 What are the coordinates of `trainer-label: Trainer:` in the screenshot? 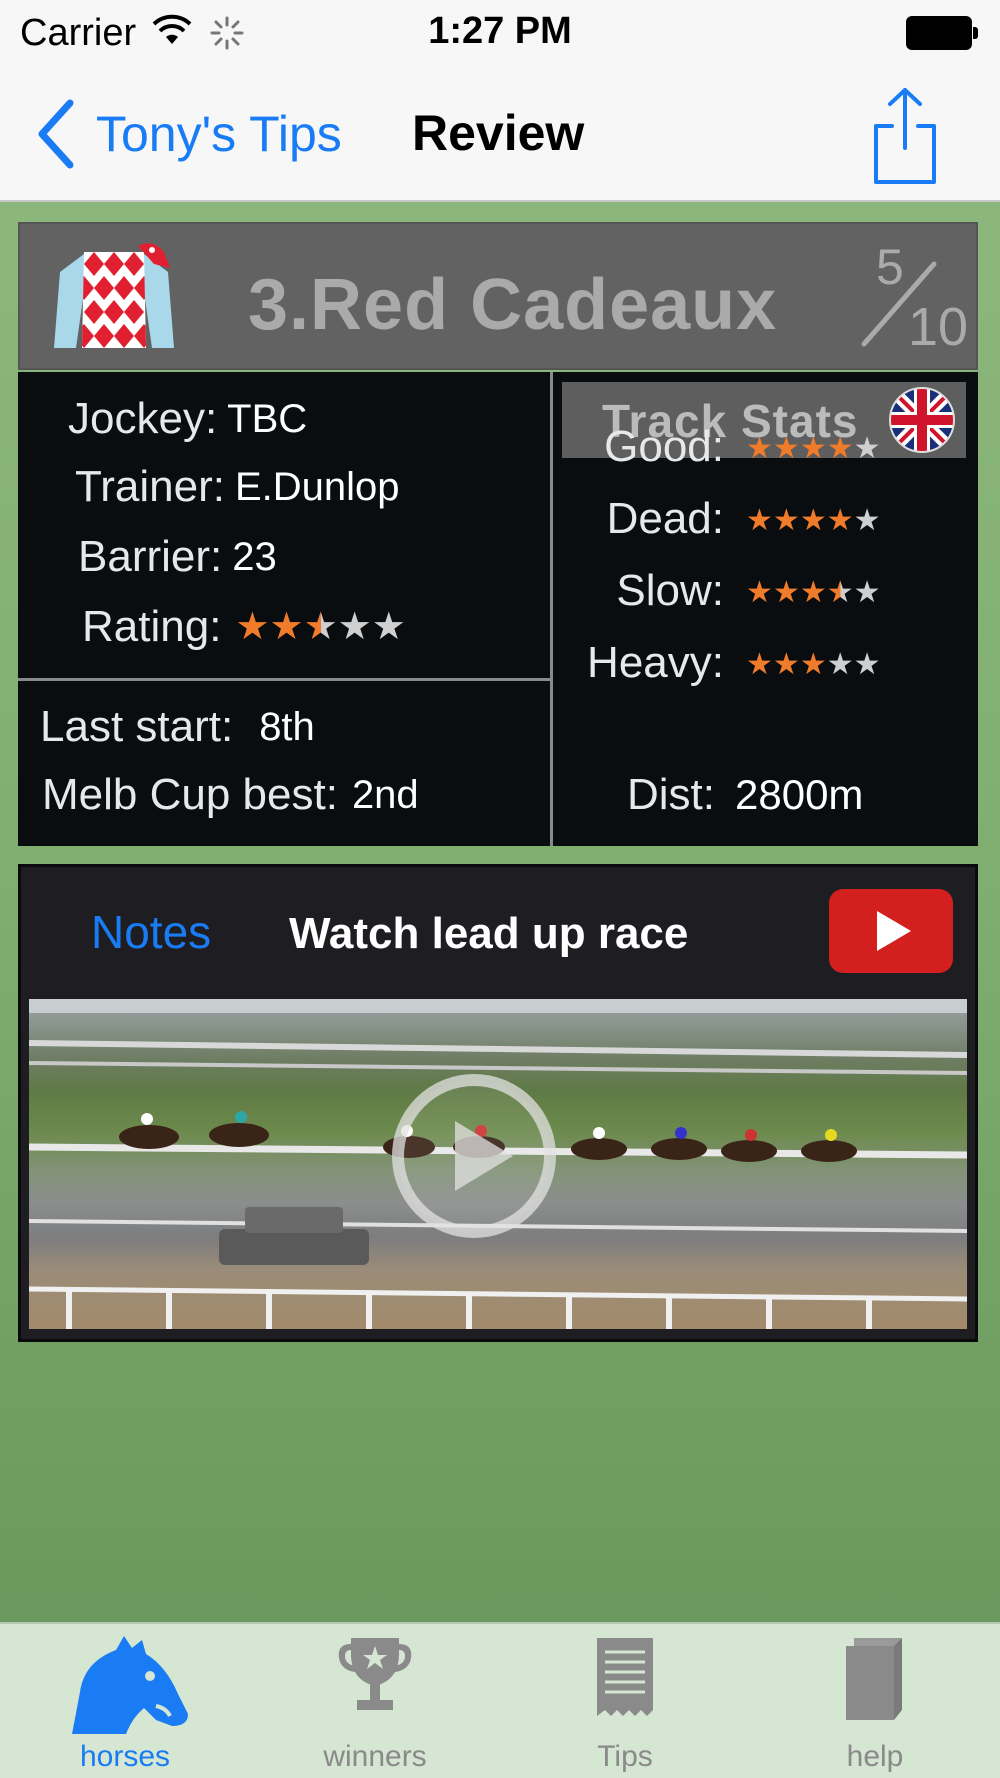 It's located at (150, 486).